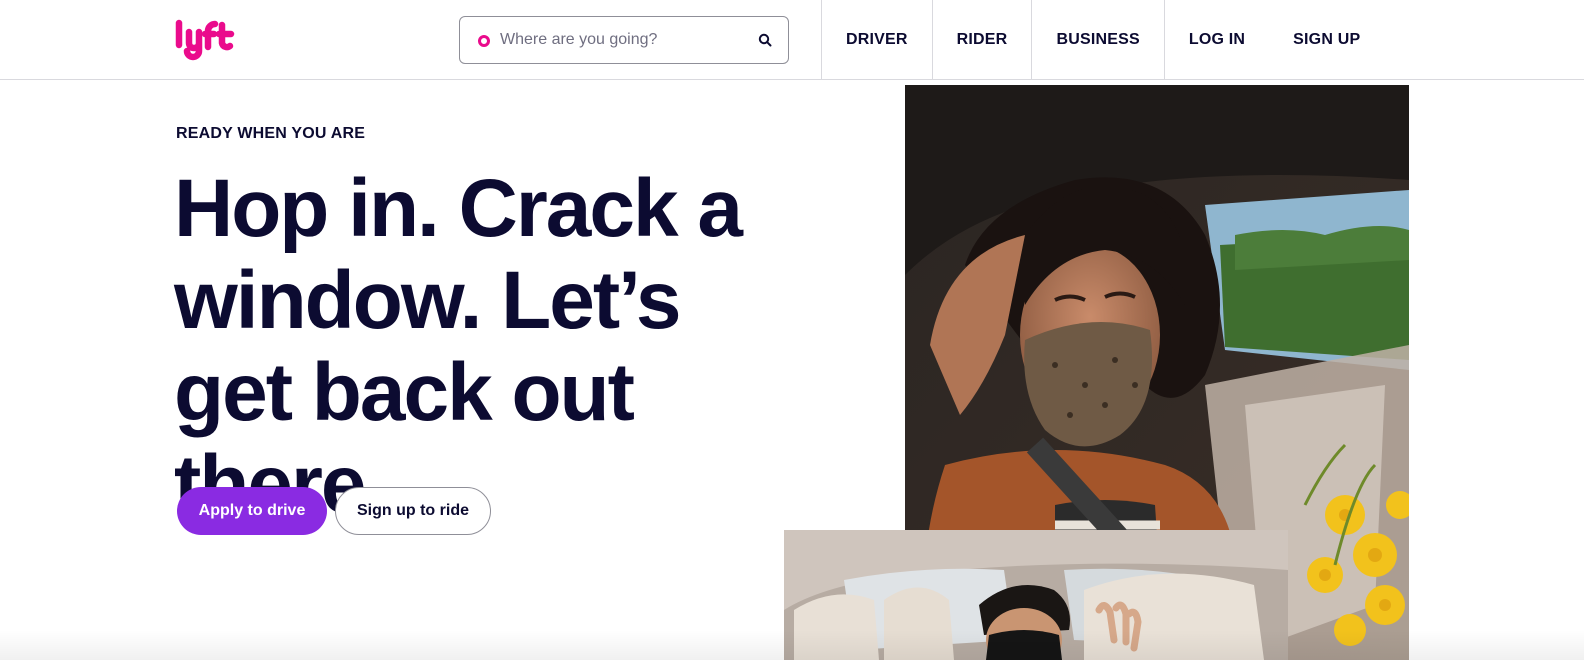  I want to click on top-nav: DRIVER RIDER BUSINESS LOG IN SIGN UP, so click(1102, 40).